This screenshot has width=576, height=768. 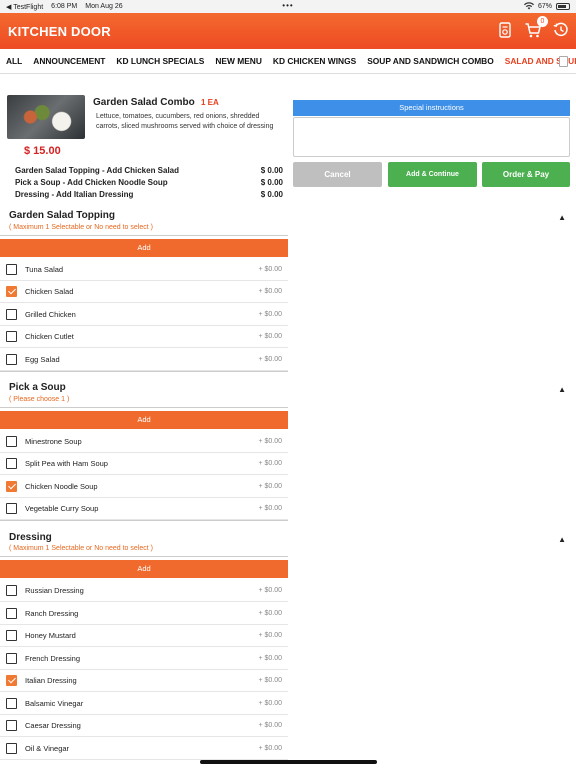 What do you see at coordinates (62, 215) in the screenshot?
I see `section-title-topping: Garden Salad Topping` at bounding box center [62, 215].